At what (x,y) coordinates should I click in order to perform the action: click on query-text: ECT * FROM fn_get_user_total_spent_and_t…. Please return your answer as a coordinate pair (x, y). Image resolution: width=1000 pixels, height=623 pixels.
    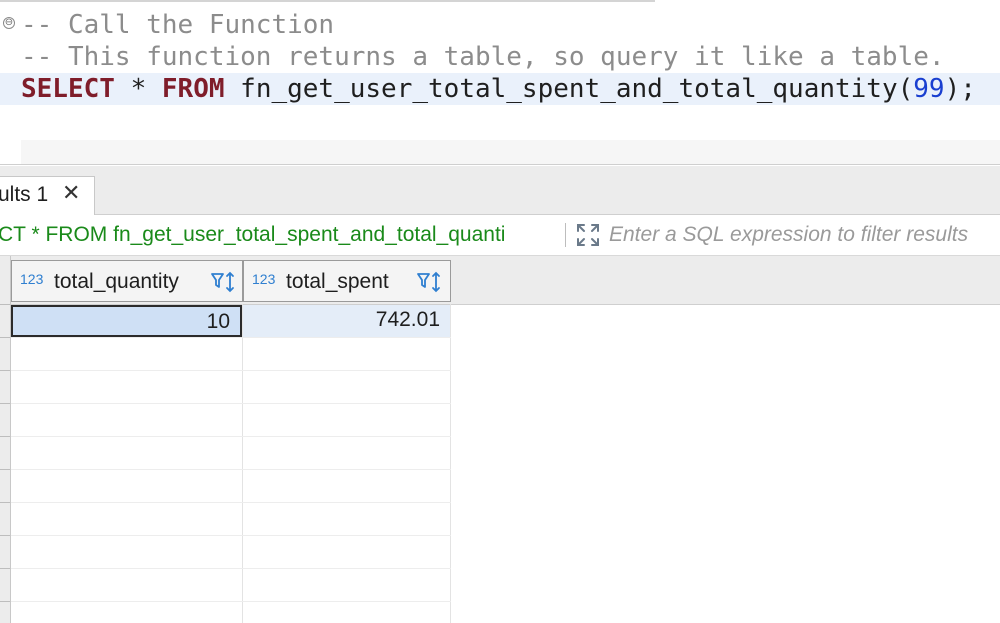
    Looking at the image, I should click on (280, 235).